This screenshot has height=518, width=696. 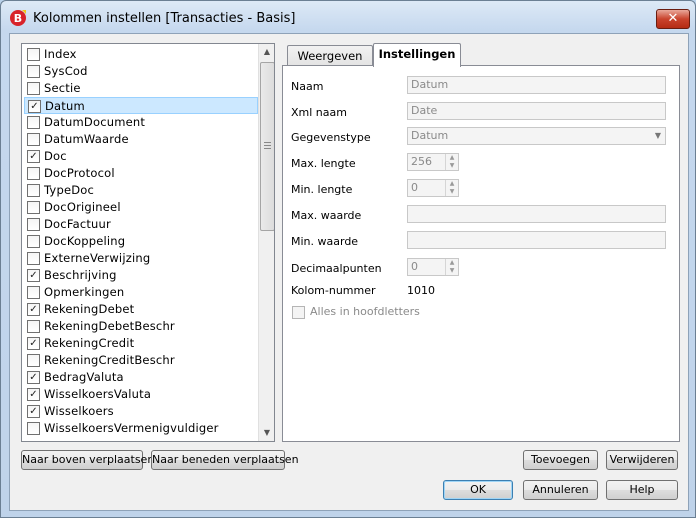 What do you see at coordinates (478, 490) in the screenshot?
I see `ok-button: OK` at bounding box center [478, 490].